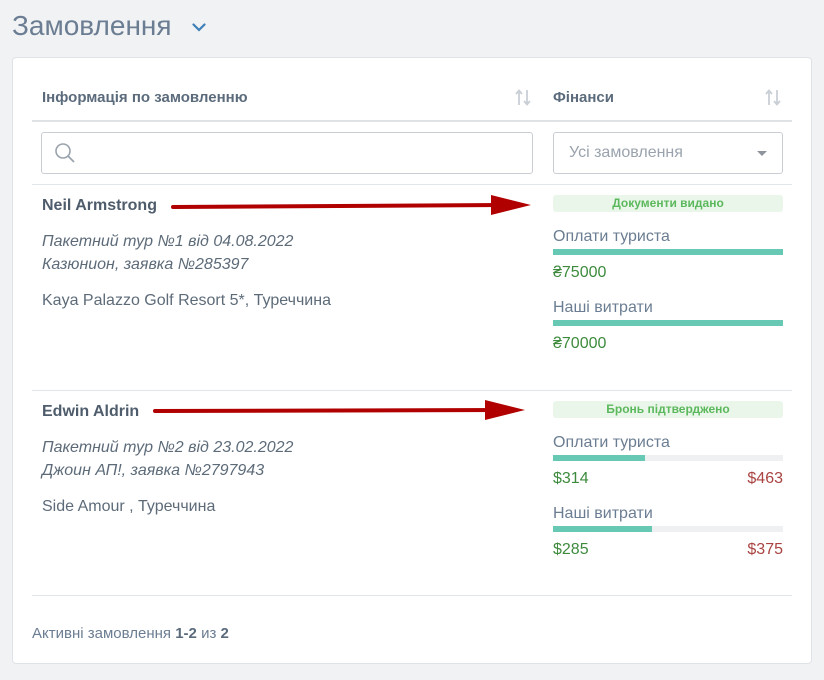 The width and height of the screenshot is (824, 680). Describe the element at coordinates (167, 242) in the screenshot. I see `tour-title: Пакетний тур №1 від 04.08.2022` at that location.